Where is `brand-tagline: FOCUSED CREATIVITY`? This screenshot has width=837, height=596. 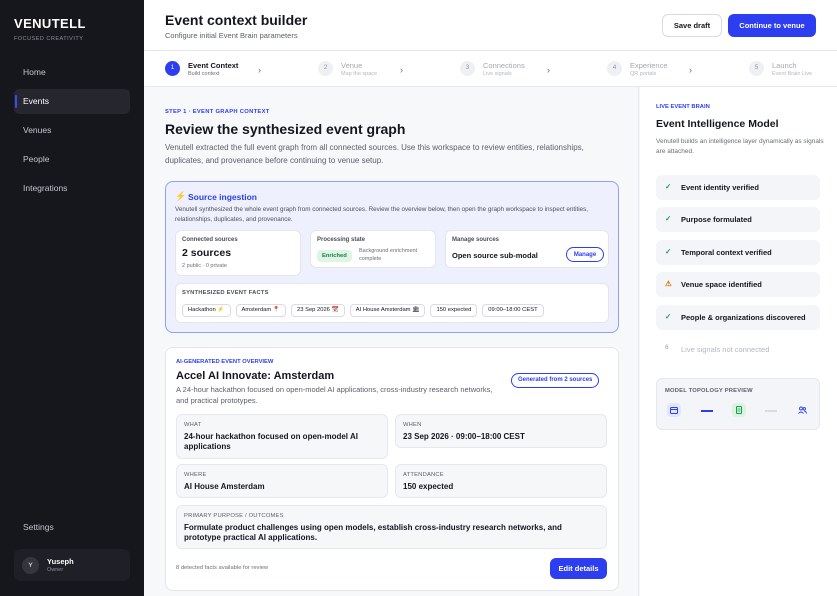
brand-tagline: FOCUSED CREATIVITY is located at coordinates (49, 39).